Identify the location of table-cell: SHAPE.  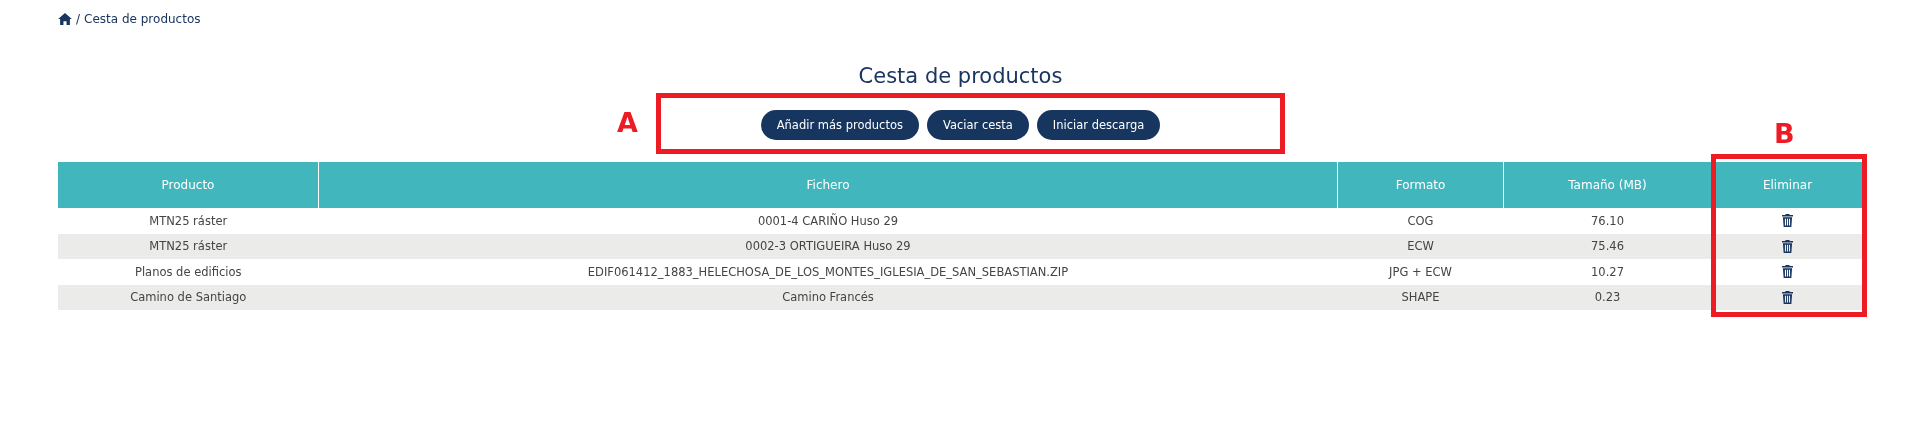
(1420, 297).